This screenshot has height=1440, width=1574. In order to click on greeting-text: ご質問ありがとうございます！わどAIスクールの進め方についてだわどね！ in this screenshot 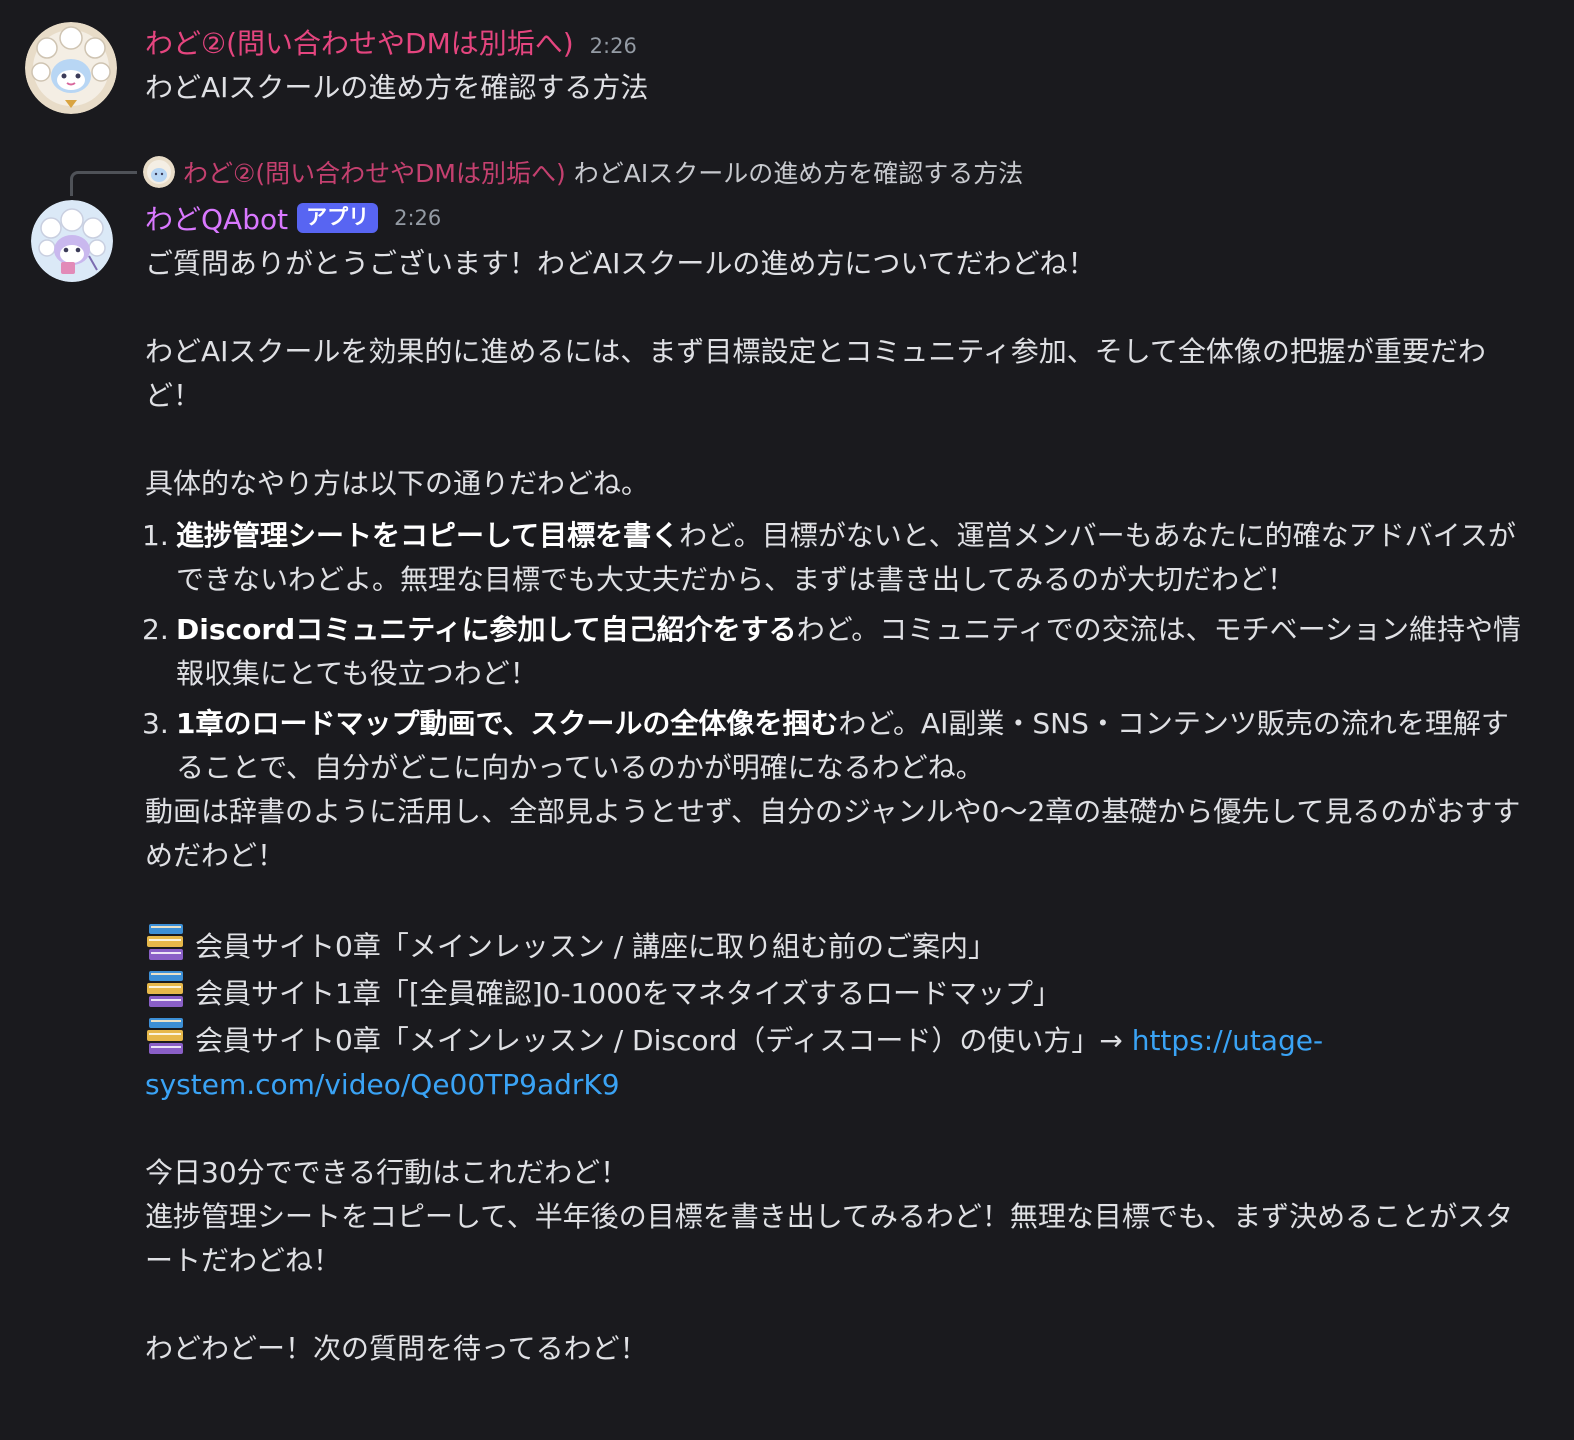, I will do `click(620, 263)`.